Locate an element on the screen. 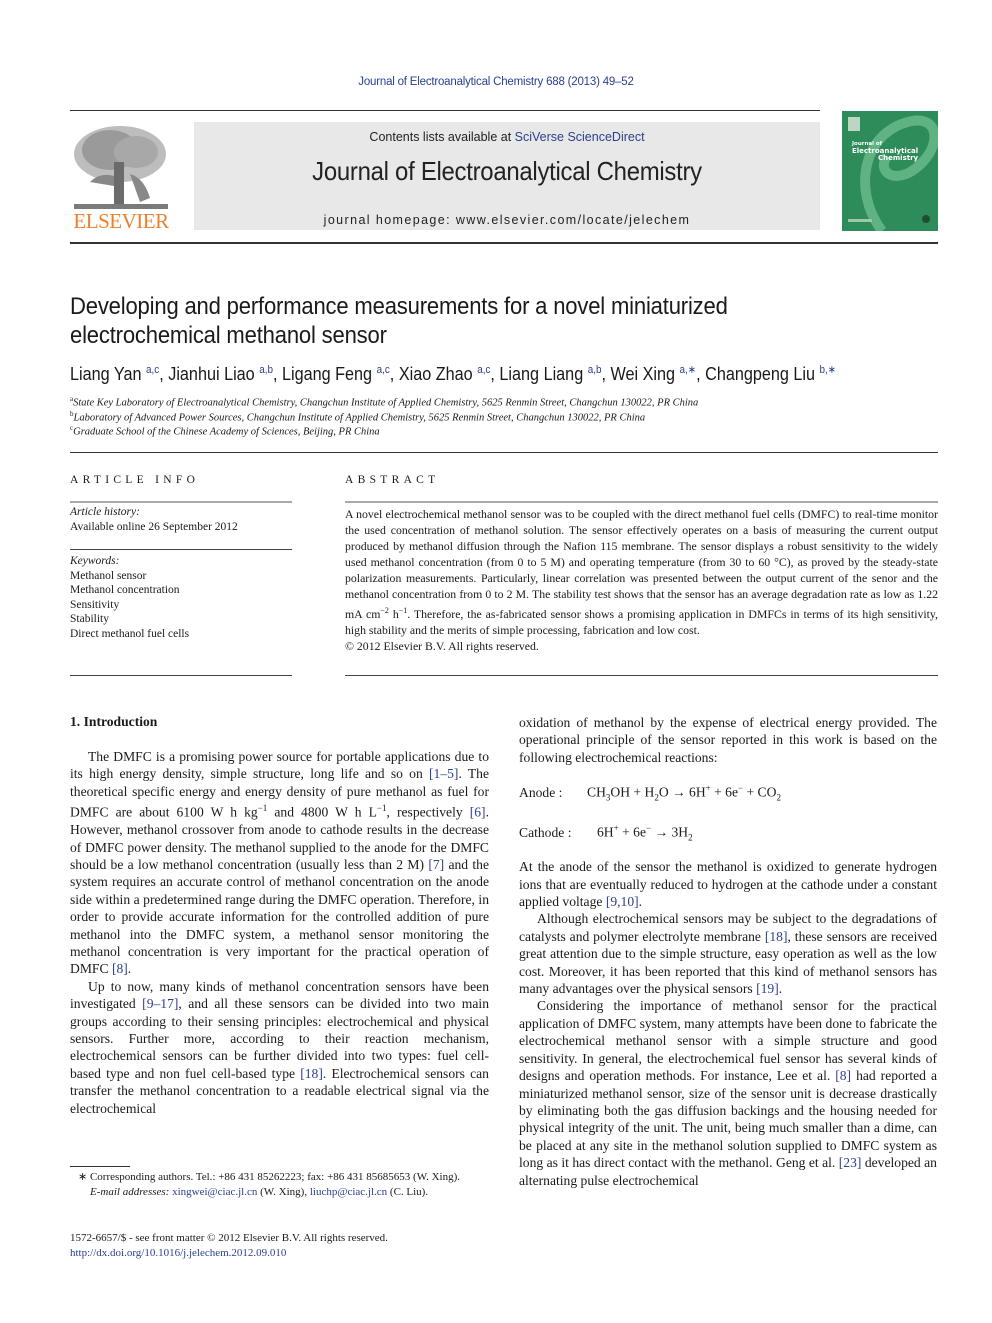  citation-link: [19] is located at coordinates (767, 988).